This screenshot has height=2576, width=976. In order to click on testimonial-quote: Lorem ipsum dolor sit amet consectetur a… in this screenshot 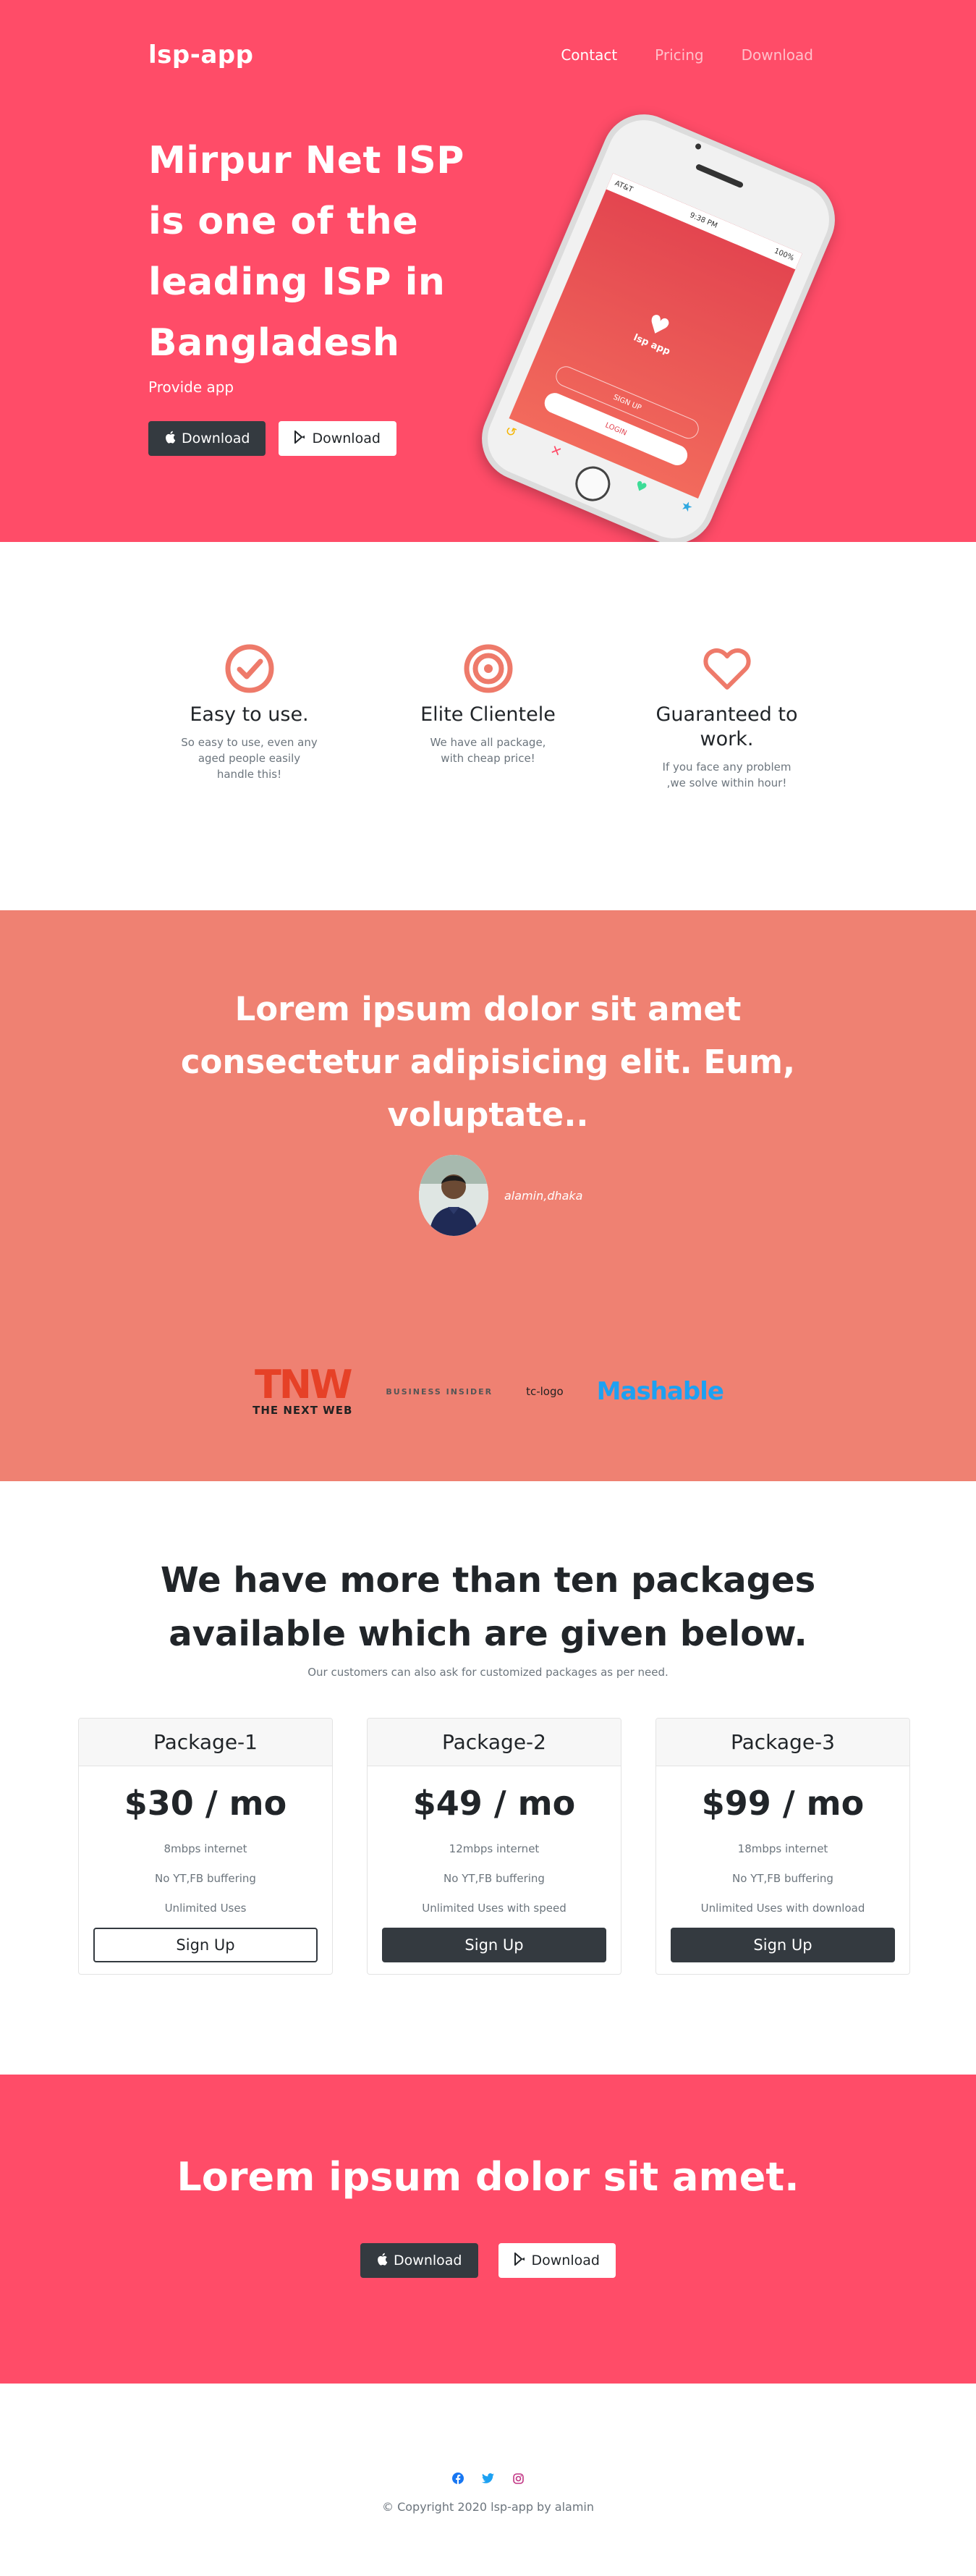, I will do `click(488, 1062)`.